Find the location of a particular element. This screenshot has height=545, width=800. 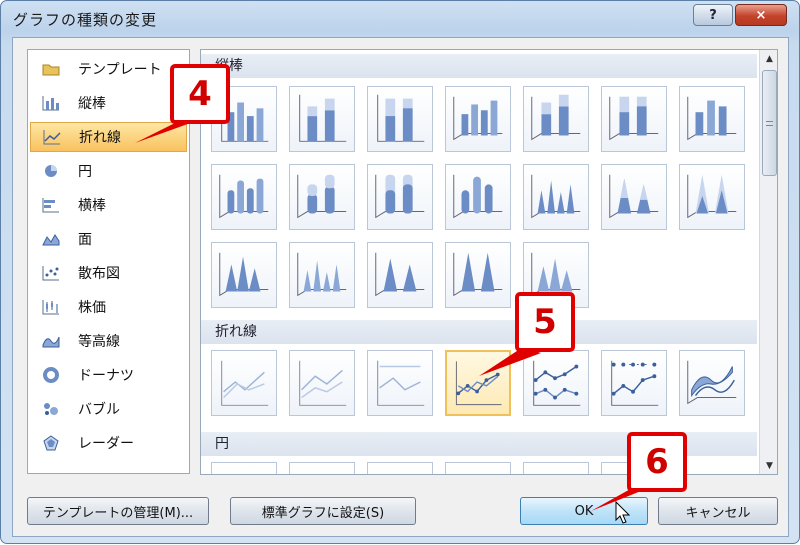

bubble-chart-icon is located at coordinates (51, 409).